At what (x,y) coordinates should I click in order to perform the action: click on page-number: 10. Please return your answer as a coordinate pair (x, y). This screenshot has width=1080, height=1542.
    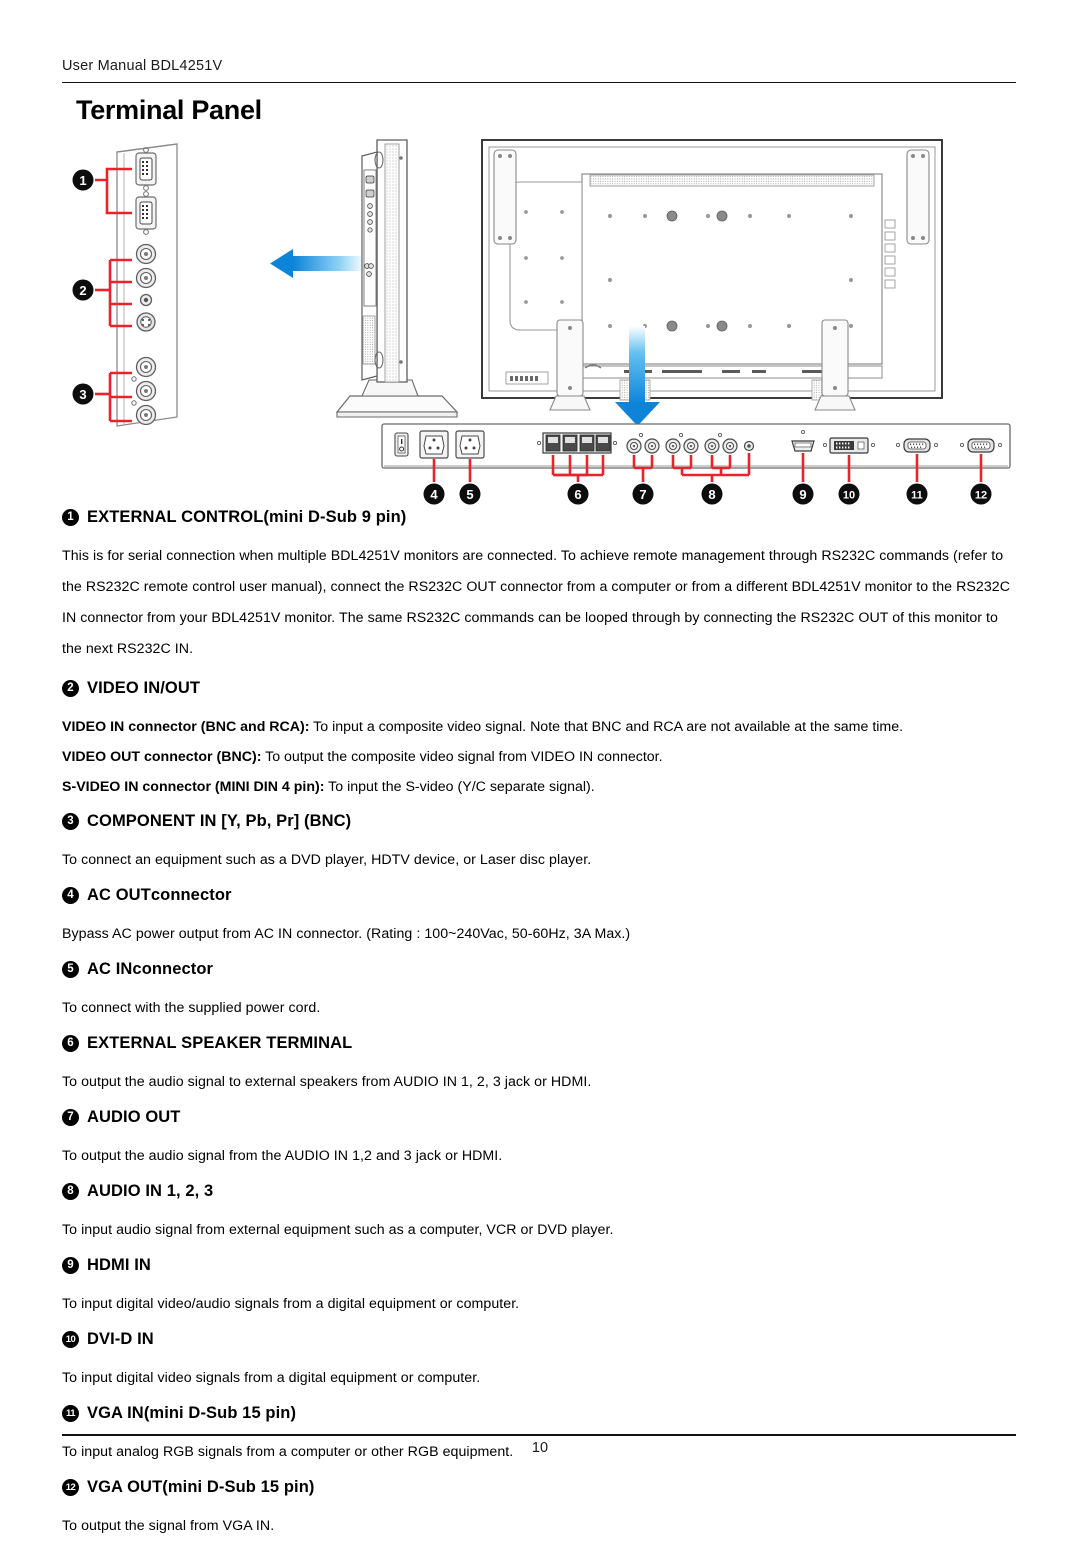
    Looking at the image, I should click on (540, 1448).